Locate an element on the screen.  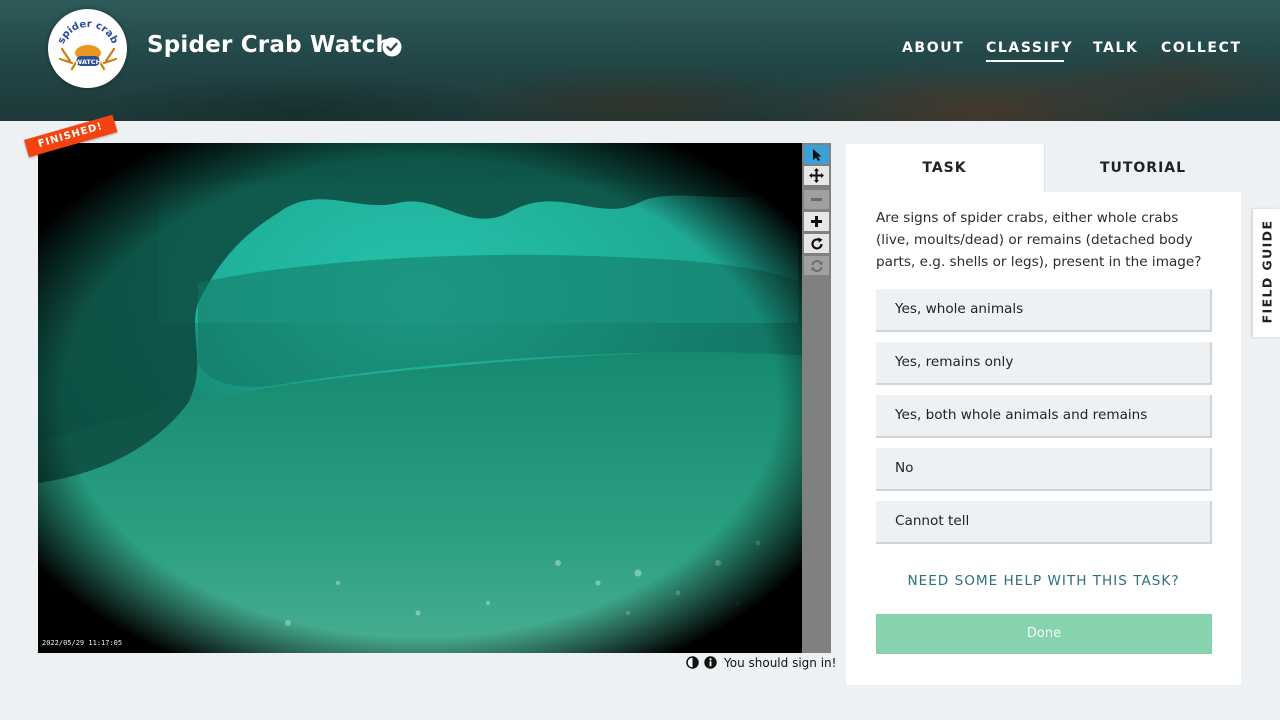
pan-icon is located at coordinates (816, 175).